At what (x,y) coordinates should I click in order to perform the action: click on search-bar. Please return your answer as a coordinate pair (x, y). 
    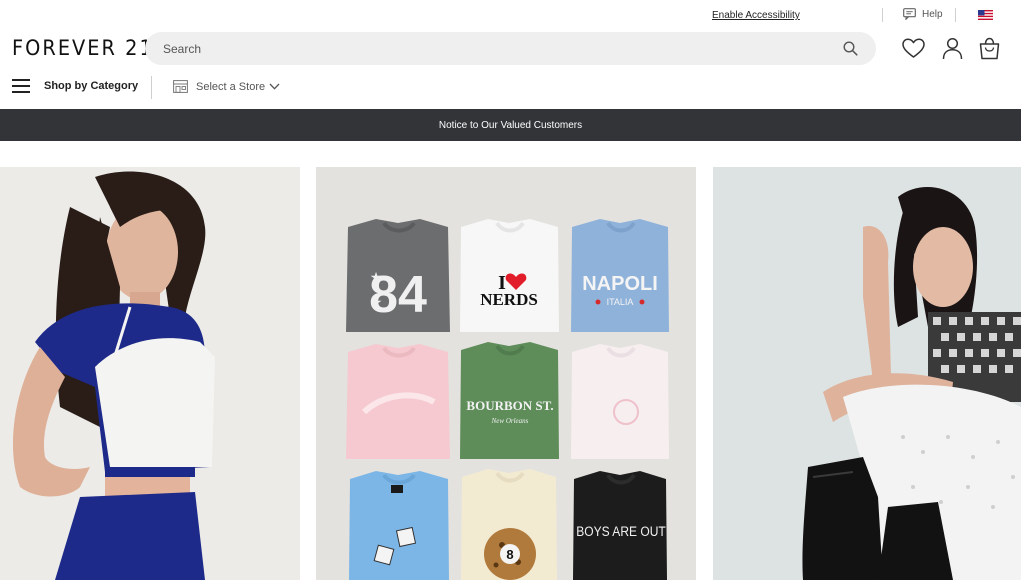
    Looking at the image, I should click on (510, 48).